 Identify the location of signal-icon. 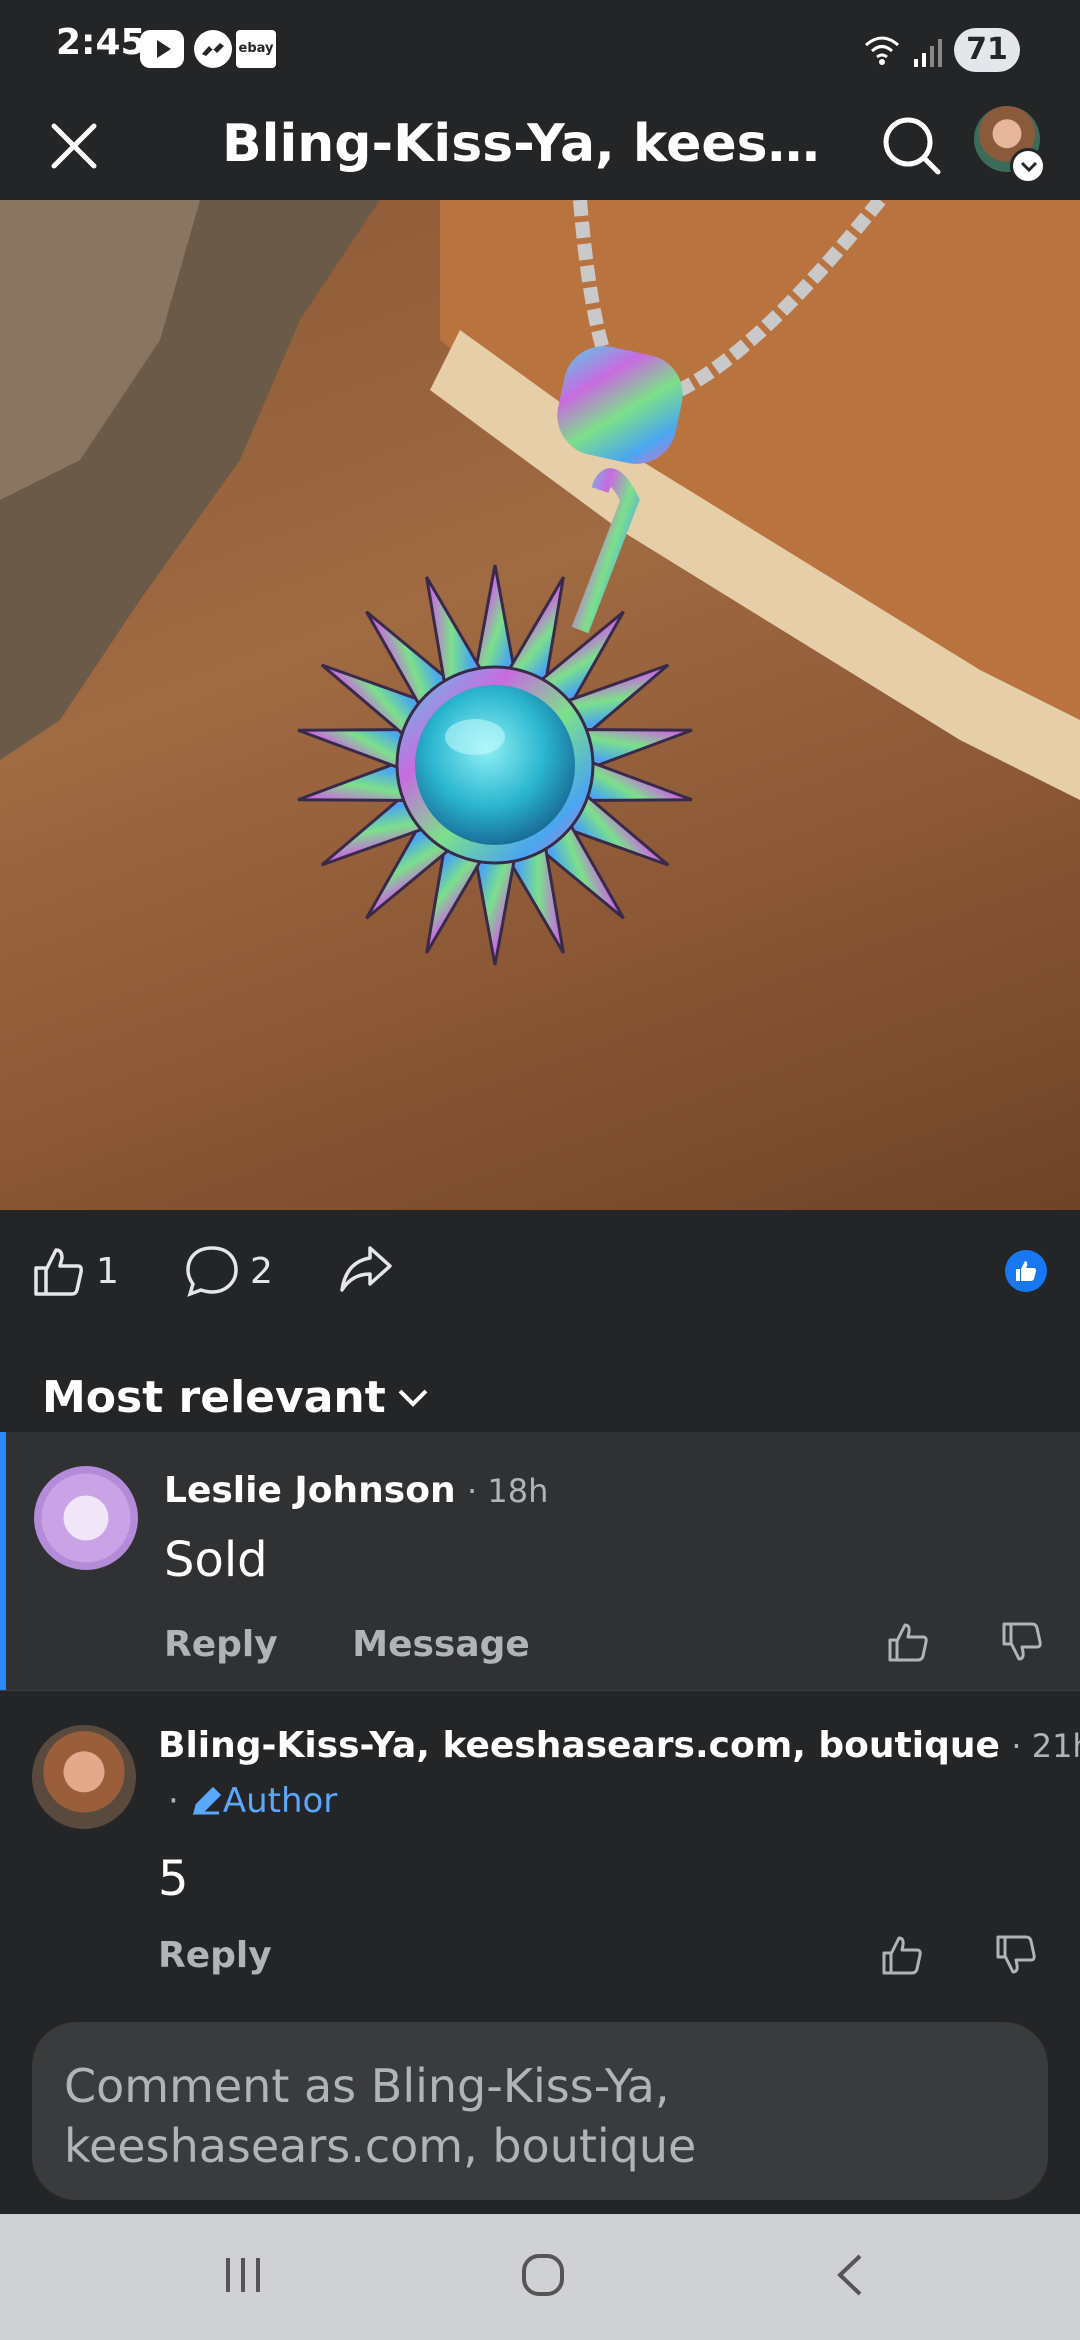
(928, 53).